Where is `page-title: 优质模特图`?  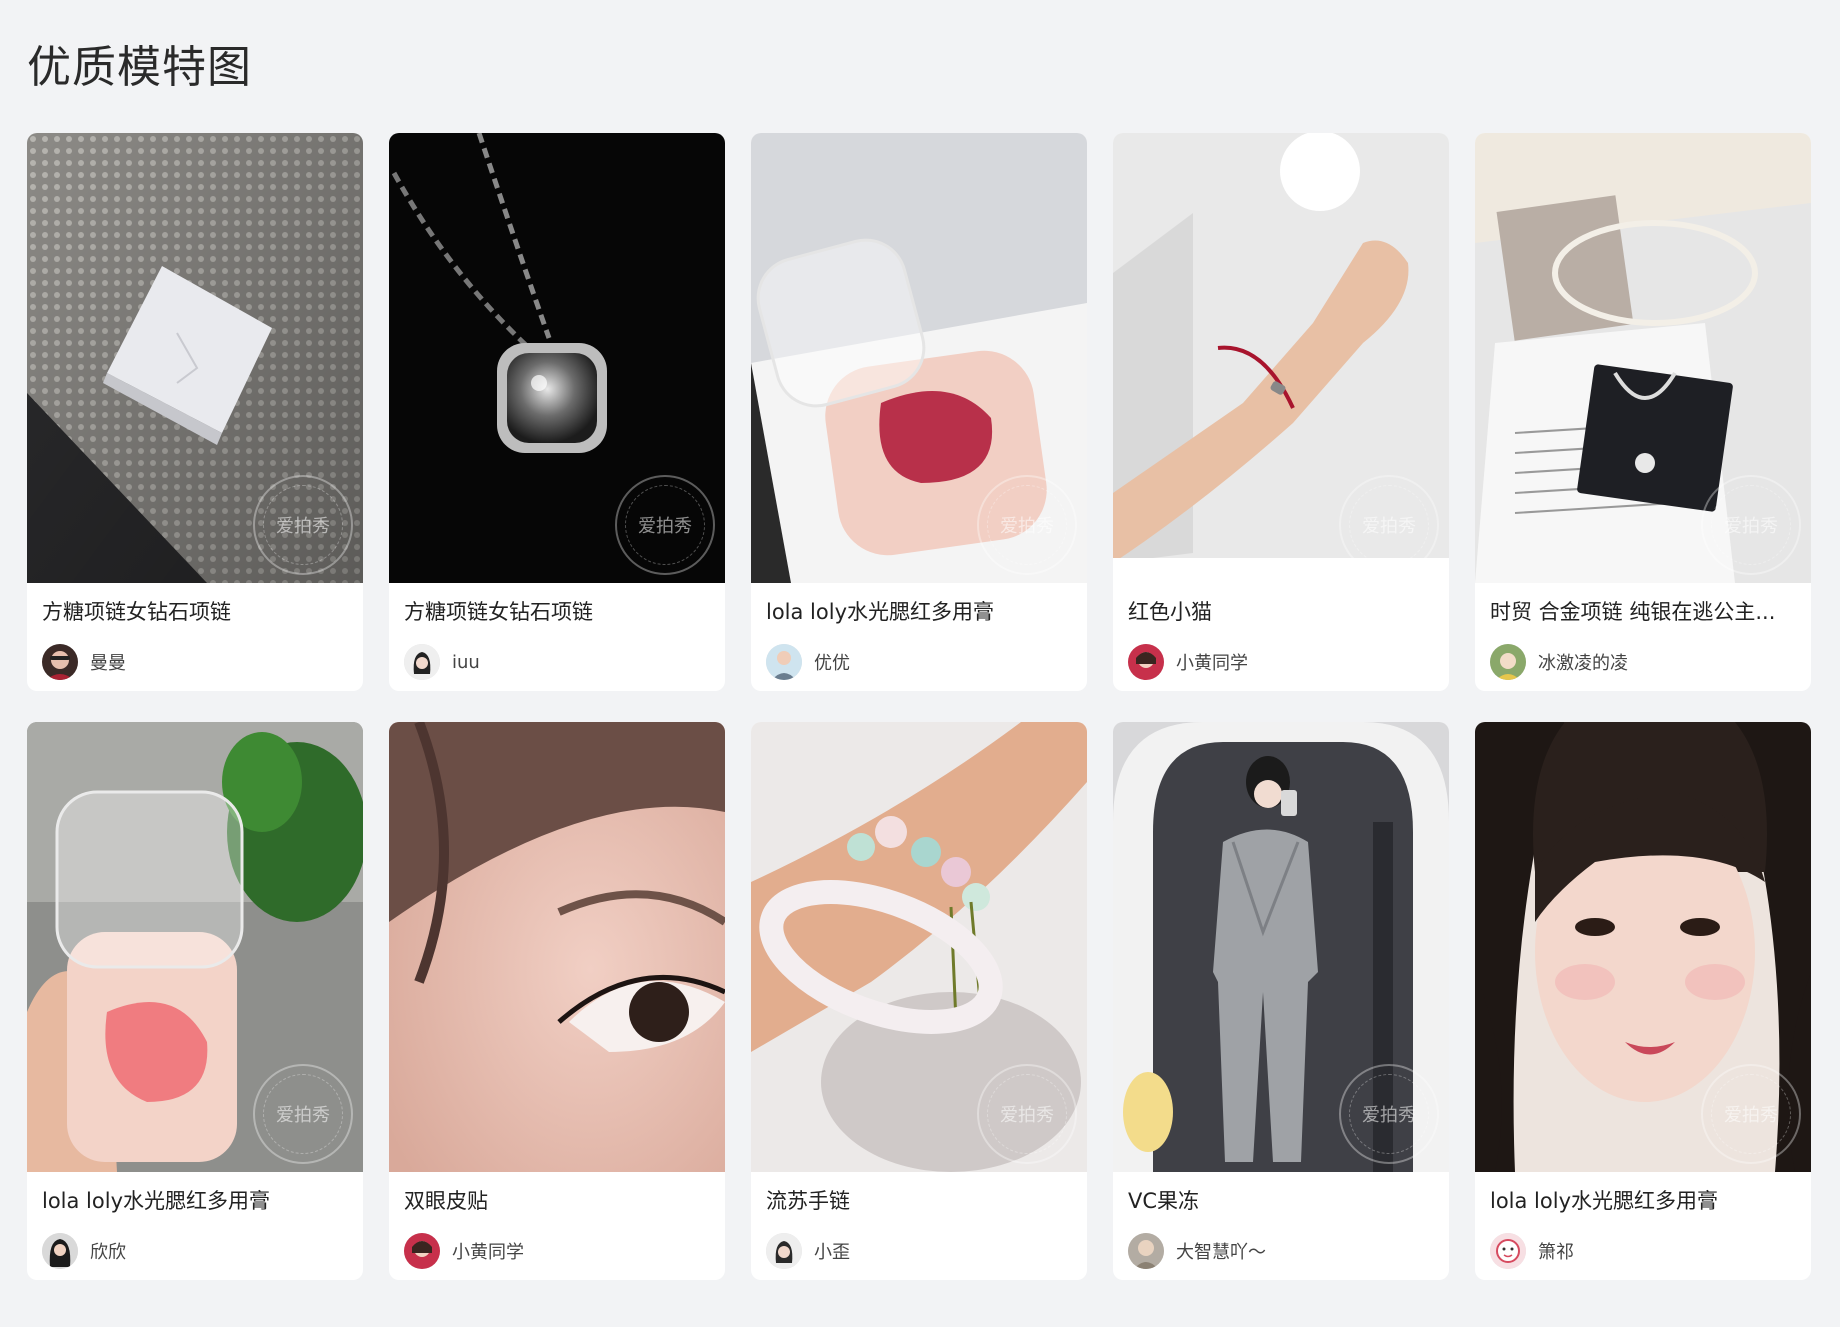 page-title: 优质模特图 is located at coordinates (139, 67).